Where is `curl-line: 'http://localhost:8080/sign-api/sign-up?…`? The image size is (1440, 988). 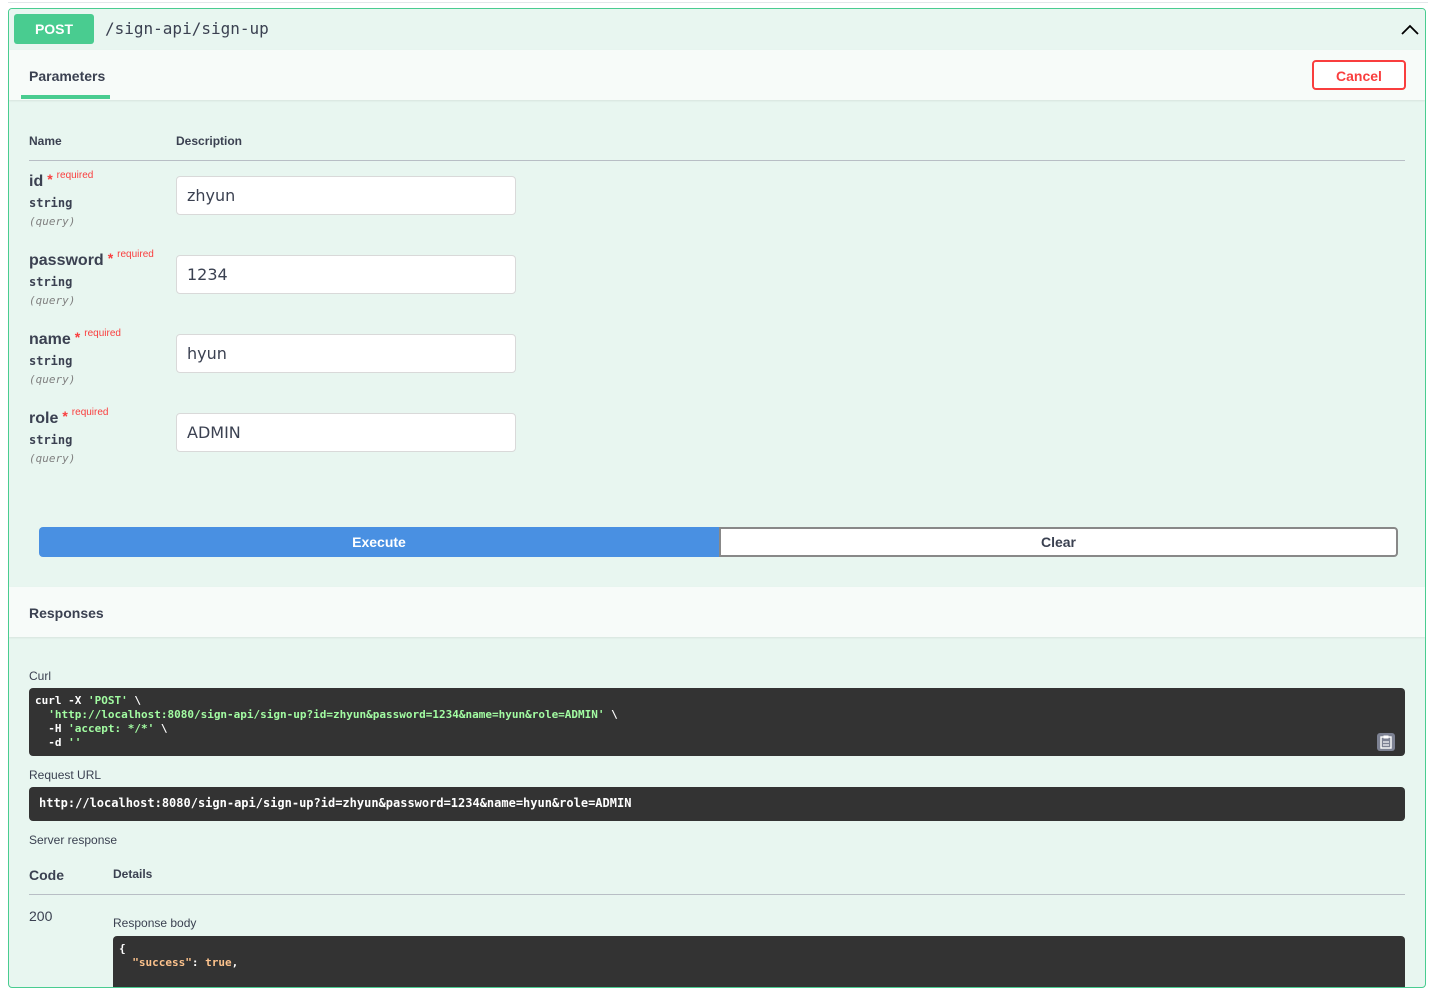 curl-line: 'http://localhost:8080/sign-api/sign-up?… is located at coordinates (333, 714).